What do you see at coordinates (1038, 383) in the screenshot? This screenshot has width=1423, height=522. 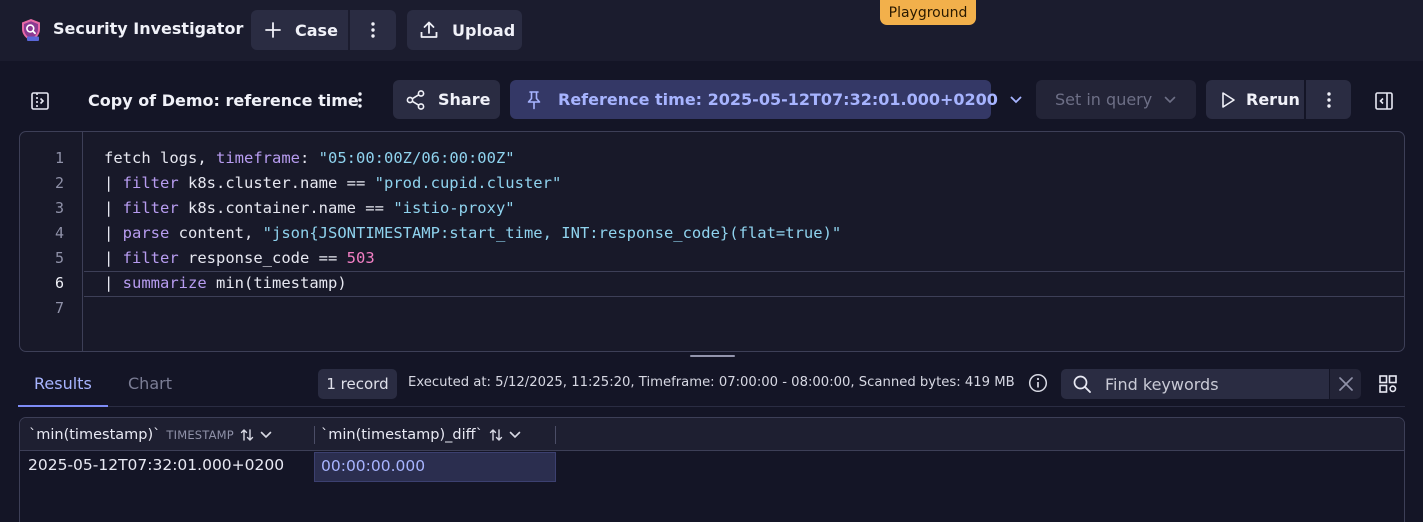 I see `info-icon` at bounding box center [1038, 383].